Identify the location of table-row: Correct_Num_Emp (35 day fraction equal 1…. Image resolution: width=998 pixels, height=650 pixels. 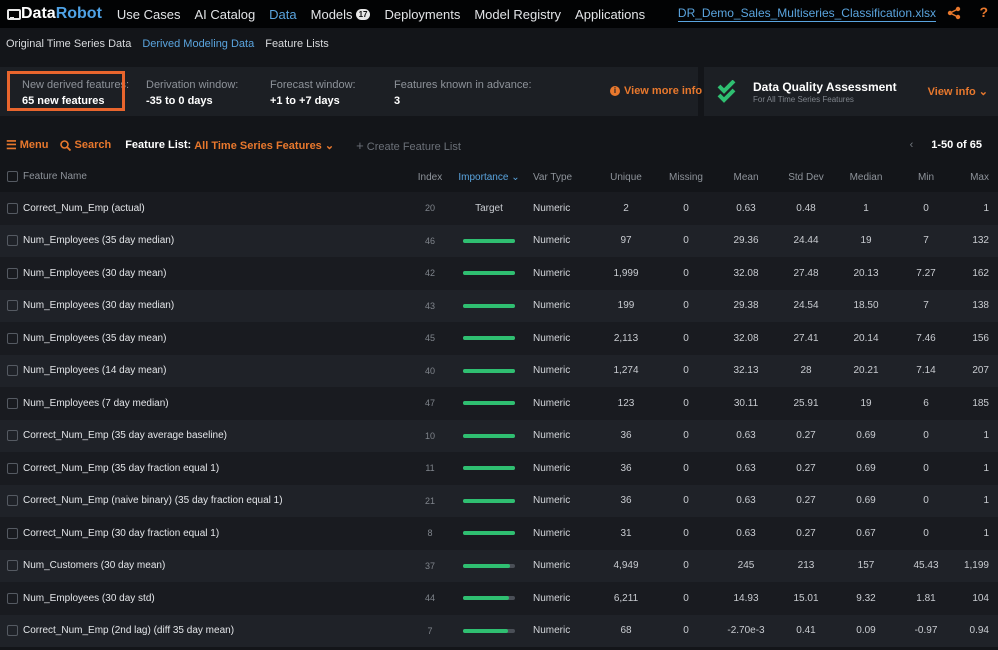
(499, 468).